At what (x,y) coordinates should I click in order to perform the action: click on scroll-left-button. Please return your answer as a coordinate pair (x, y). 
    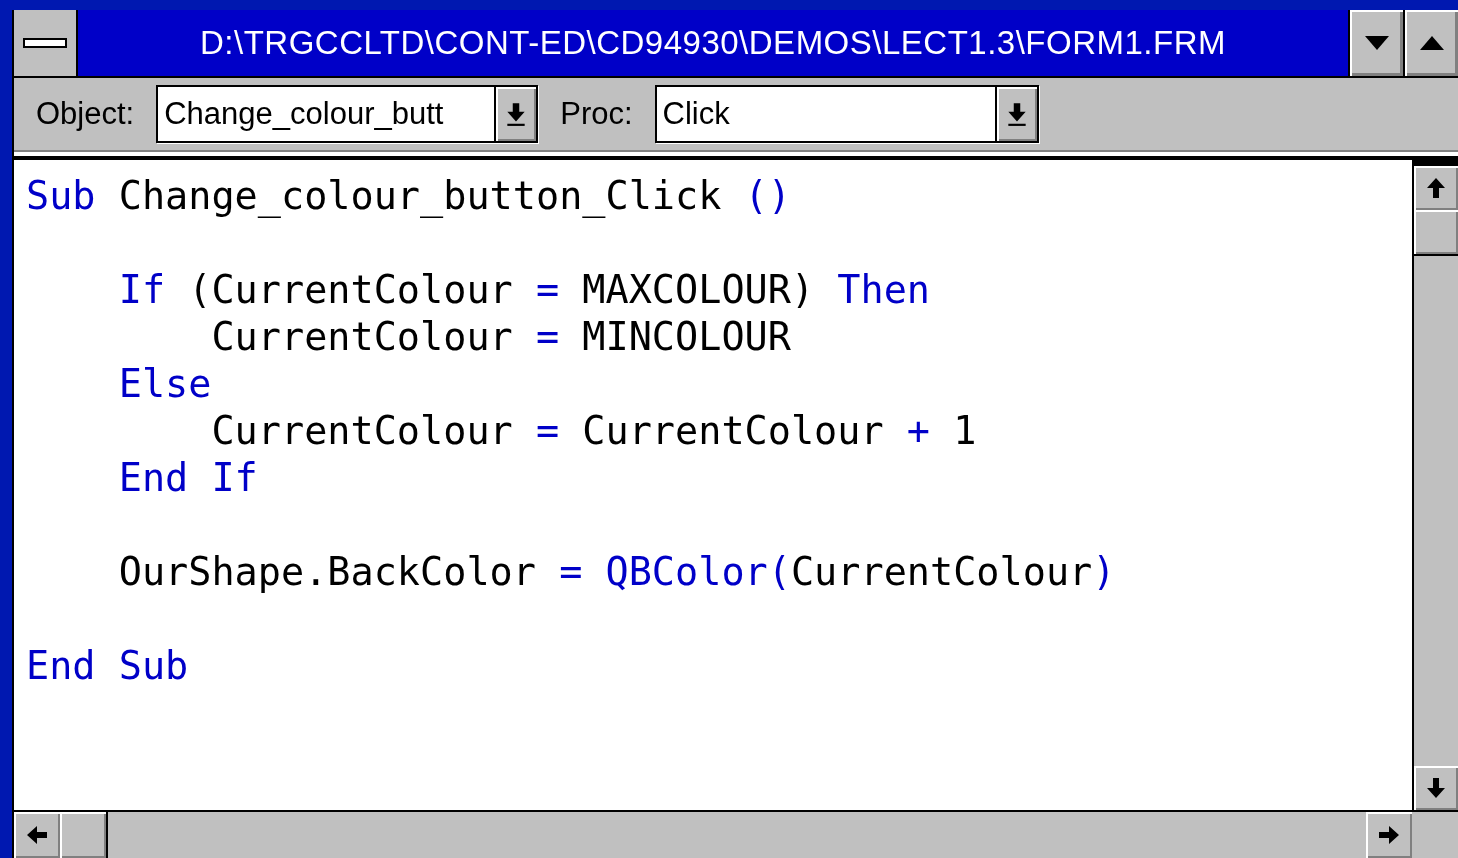
    Looking at the image, I should click on (37, 835).